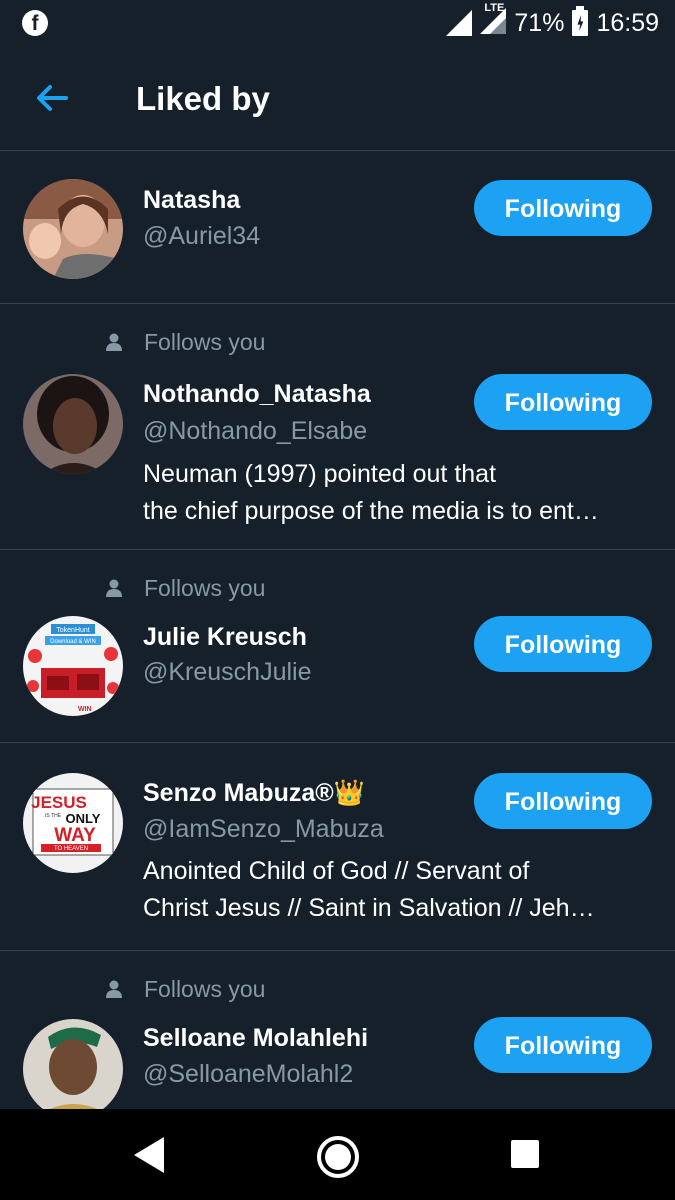 The width and height of the screenshot is (675, 1200). I want to click on nav-recents-icon, so click(525, 1154).